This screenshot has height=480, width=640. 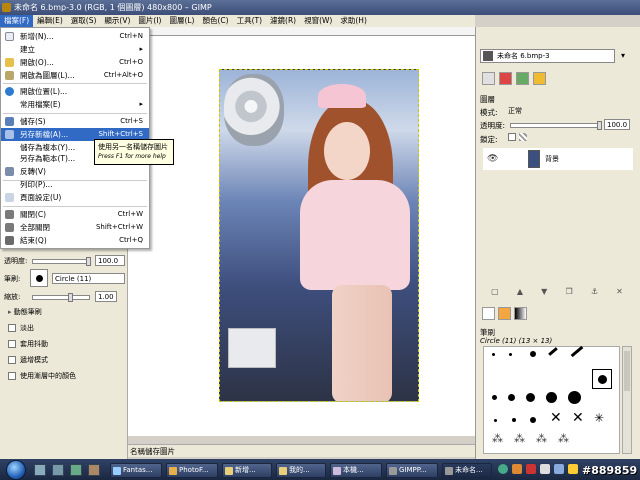 What do you see at coordinates (283, 21) in the screenshot?
I see `menu-filters: 濾鏡(R)` at bounding box center [283, 21].